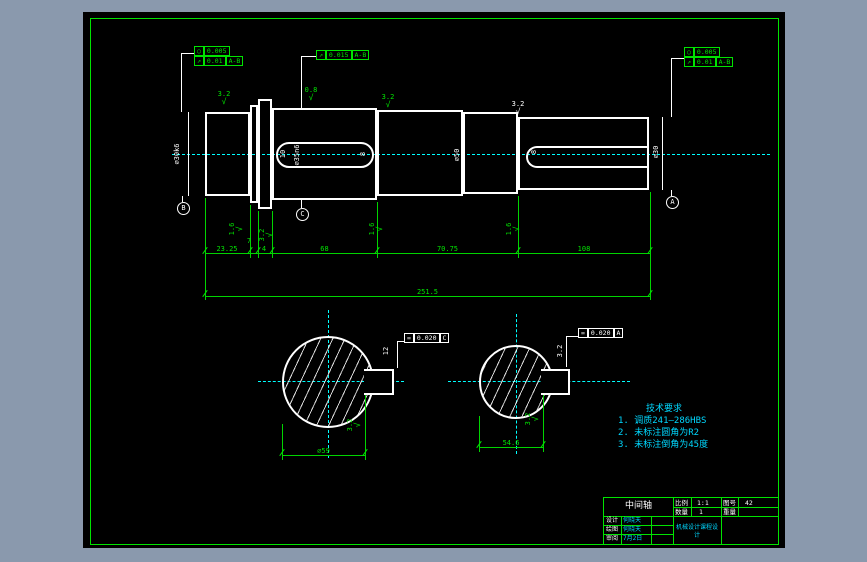 The width and height of the screenshot is (867, 562). What do you see at coordinates (601, 333) in the screenshot?
I see `tolerance-frame-section-right: = 0.020 A` at bounding box center [601, 333].